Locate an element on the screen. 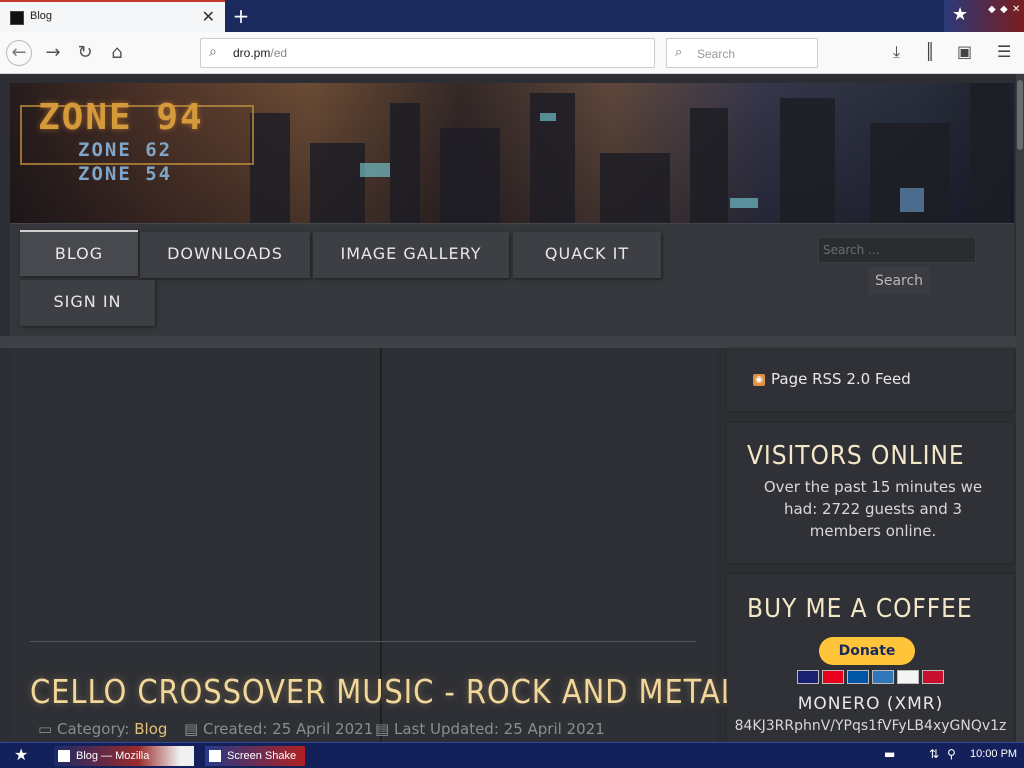 This screenshot has width=1024, height=768. network-icon: ⇅ is located at coordinates (934, 754).